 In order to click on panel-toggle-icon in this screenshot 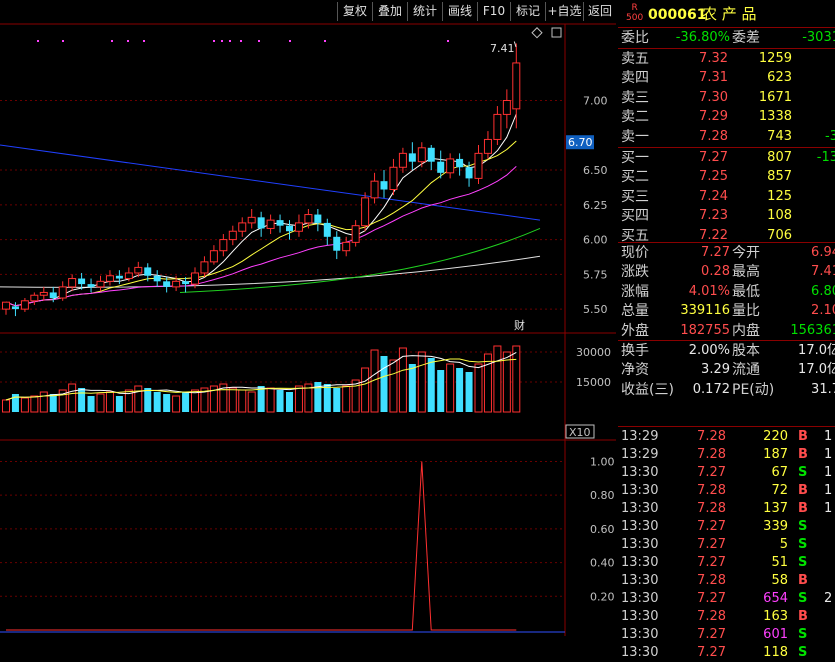, I will do `click(556, 32)`.